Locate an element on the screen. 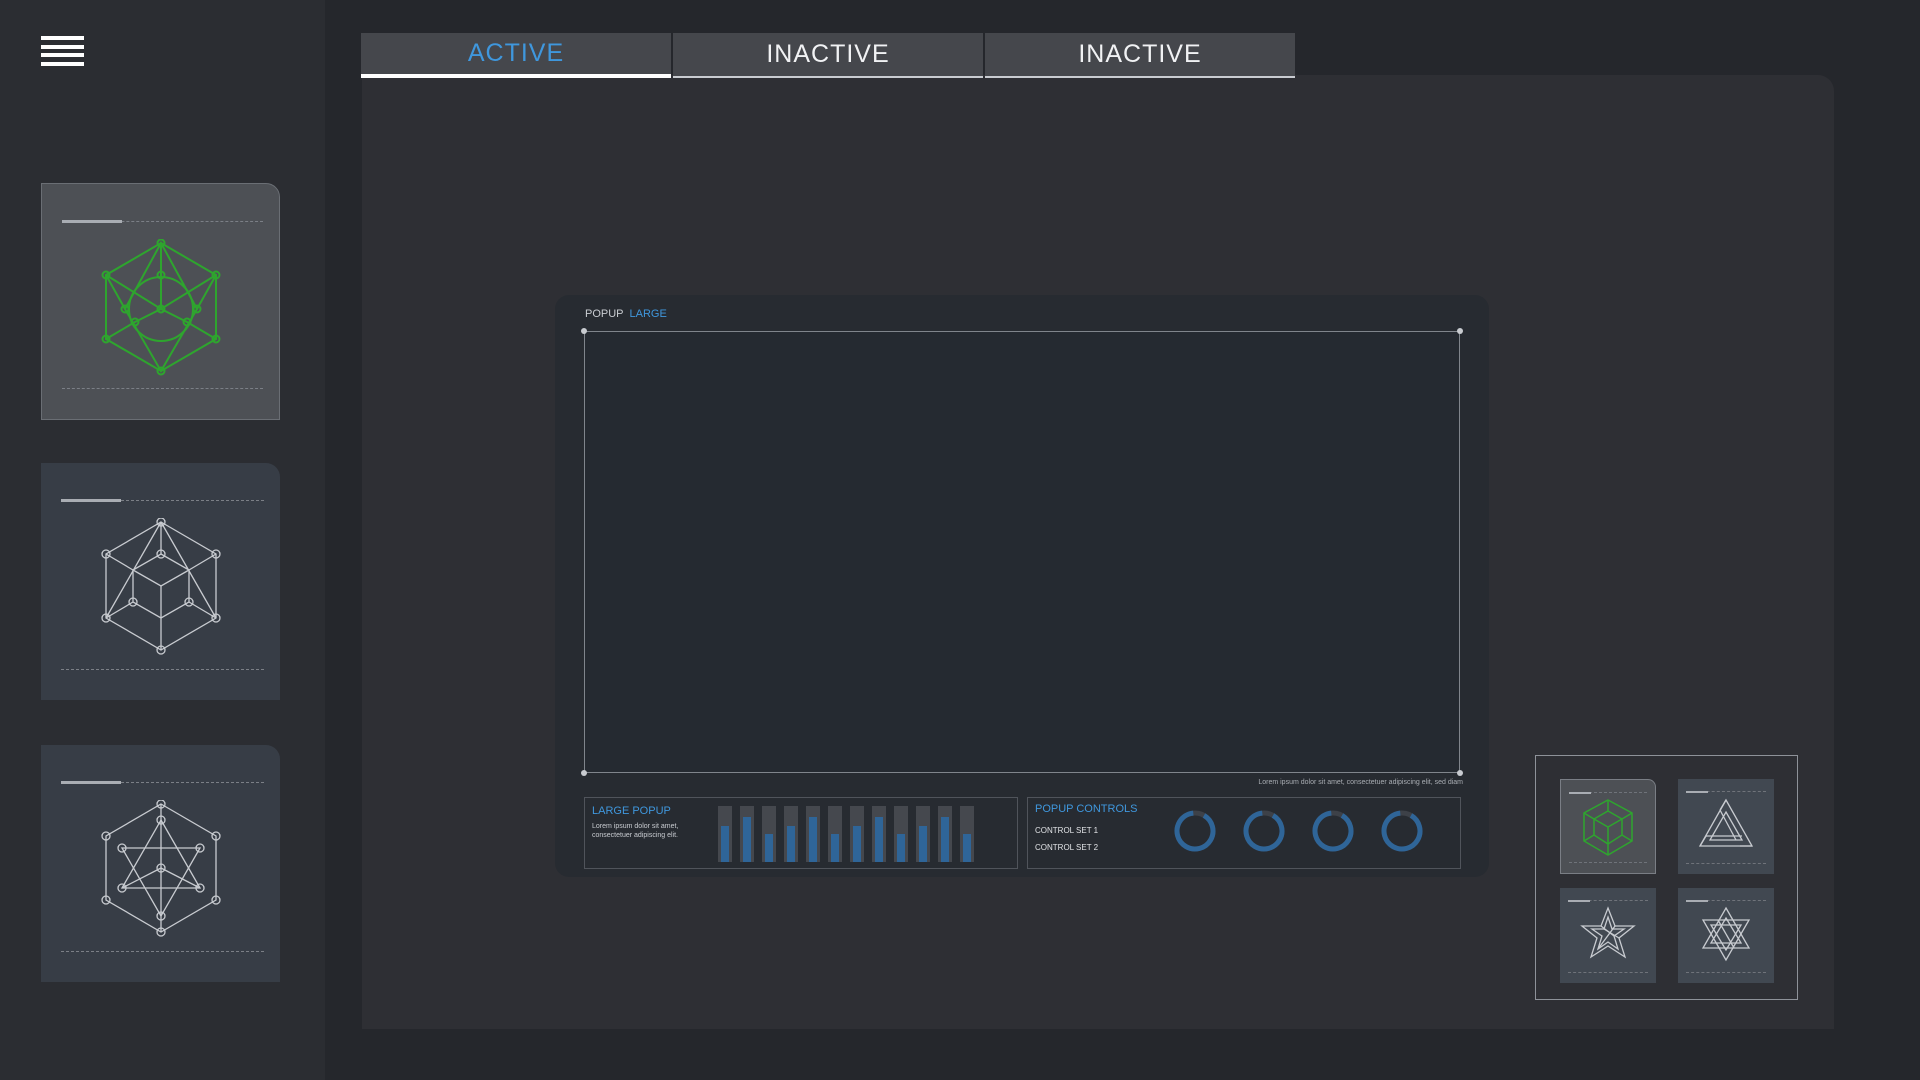  hexagon-circle-icon is located at coordinates (160, 307).